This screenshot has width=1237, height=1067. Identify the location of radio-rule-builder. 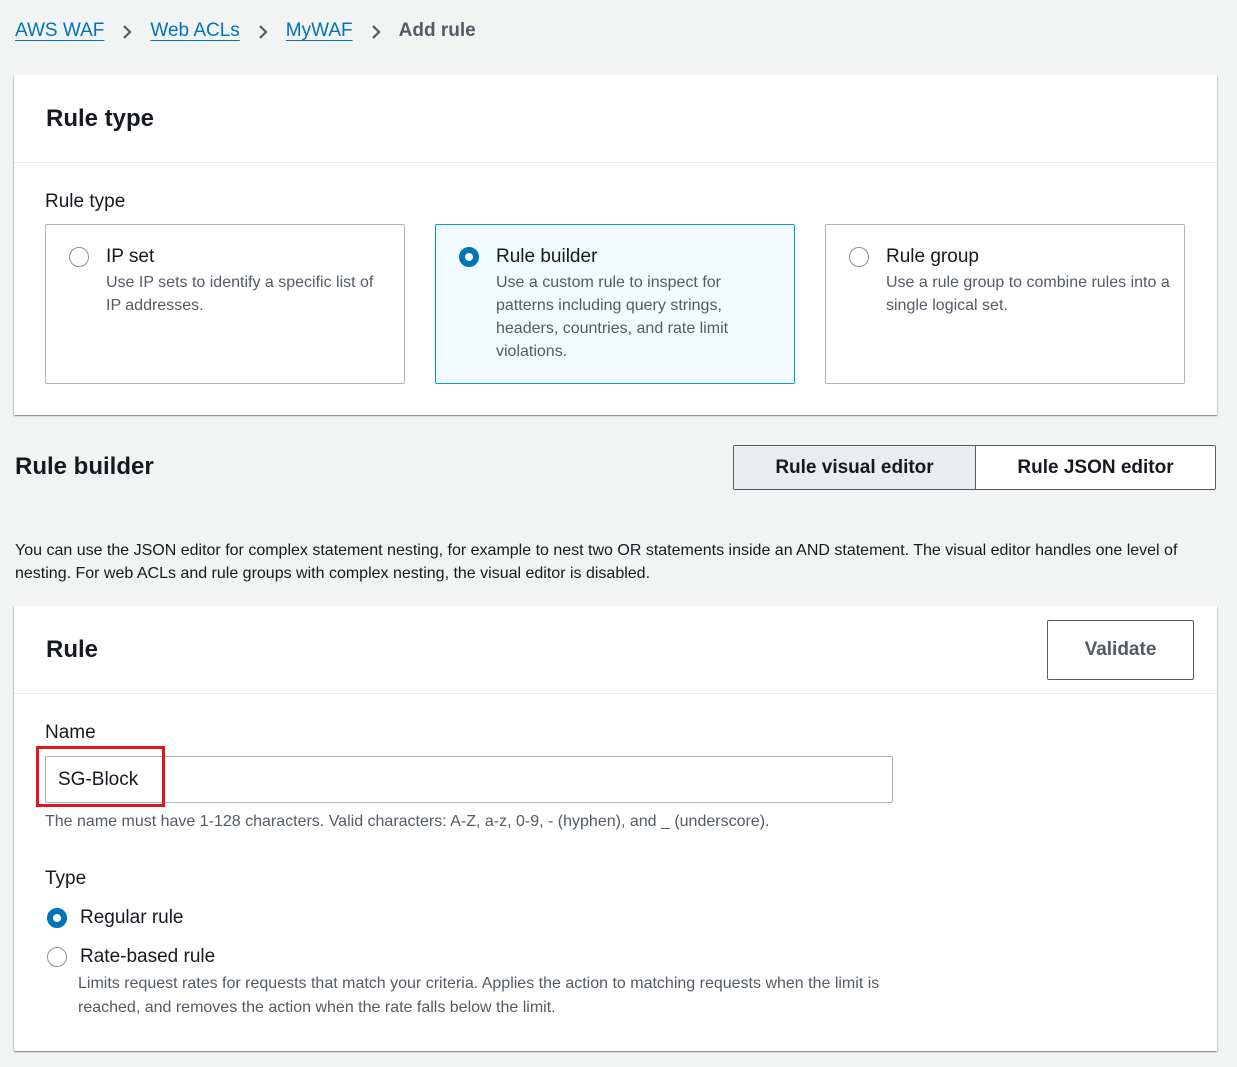
(469, 257).